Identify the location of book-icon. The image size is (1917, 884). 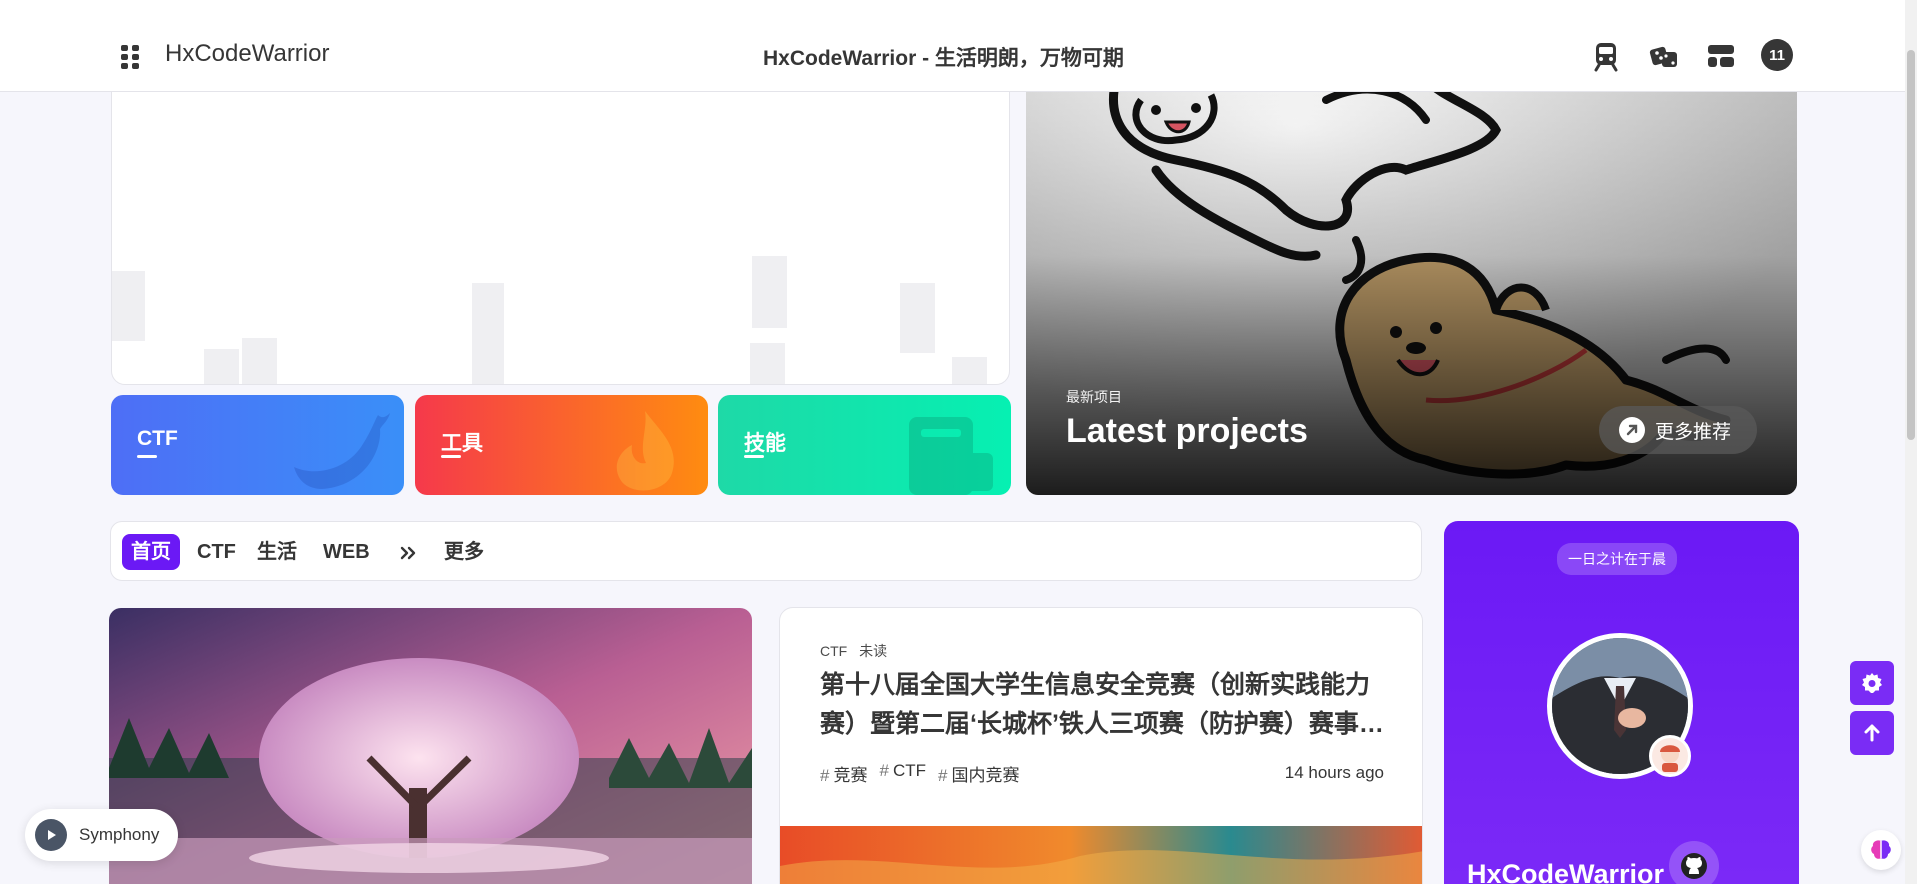
(951, 456).